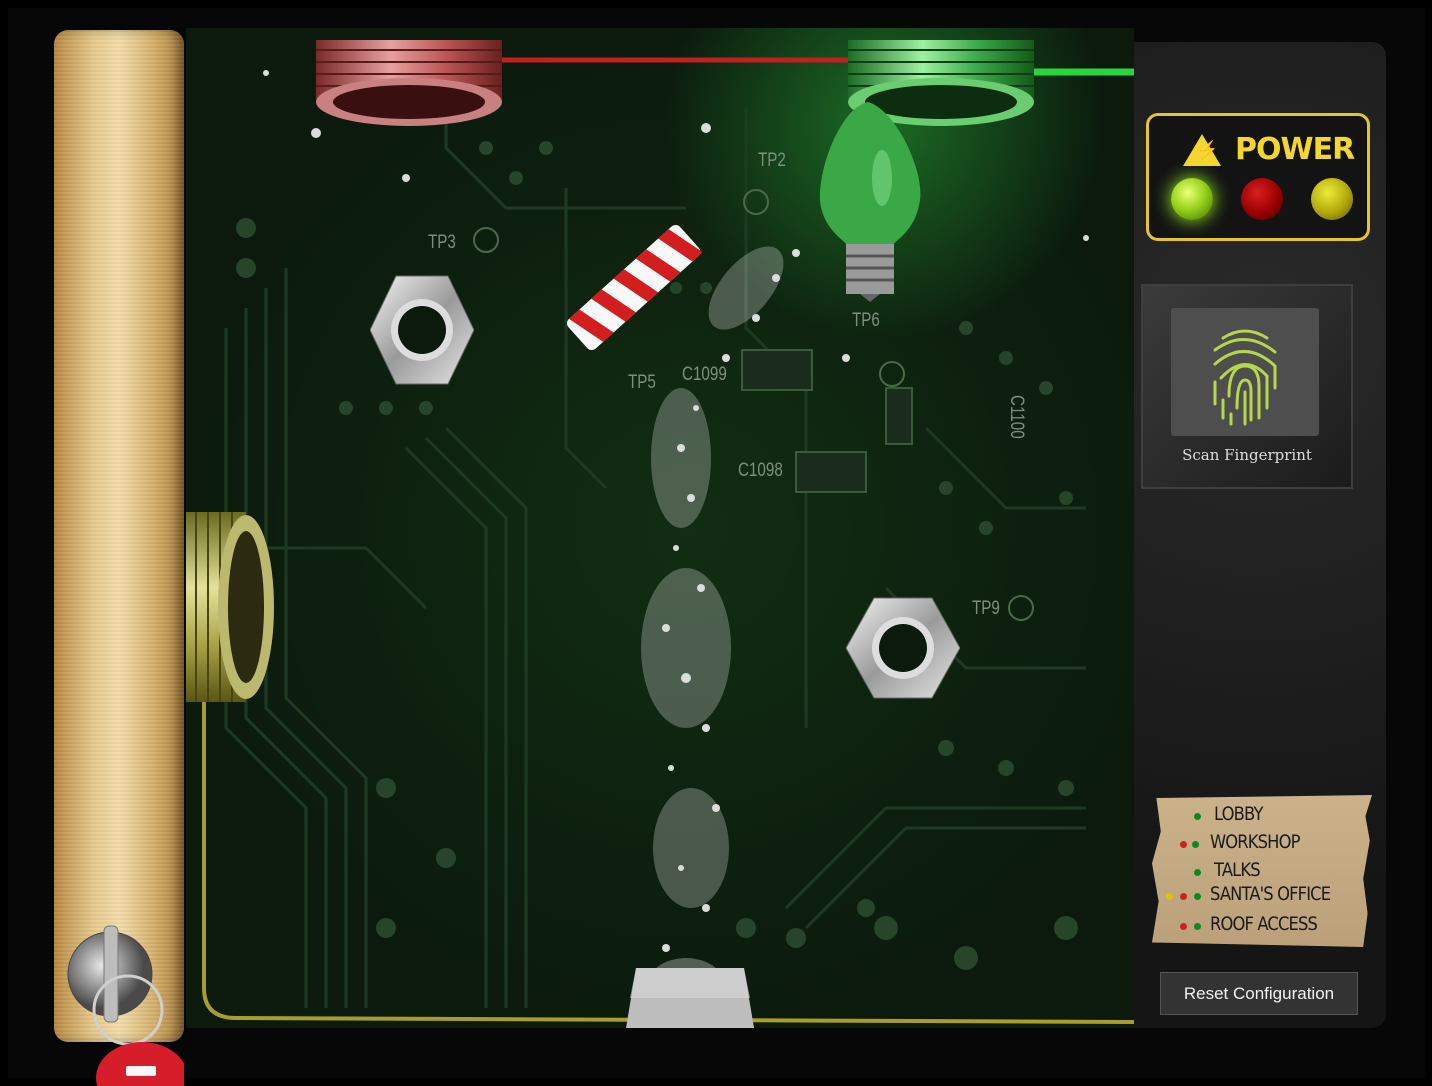 Image resolution: width=1432 pixels, height=1086 pixels. I want to click on label-c1100: C1100, so click(1016, 417).